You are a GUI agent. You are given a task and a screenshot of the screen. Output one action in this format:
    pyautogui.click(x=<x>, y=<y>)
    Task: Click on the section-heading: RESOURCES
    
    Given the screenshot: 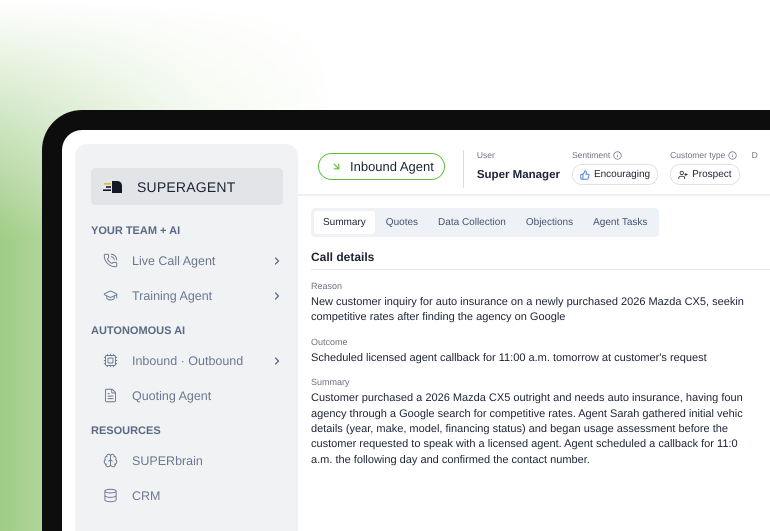 What is the action you would take?
    pyautogui.click(x=126, y=431)
    